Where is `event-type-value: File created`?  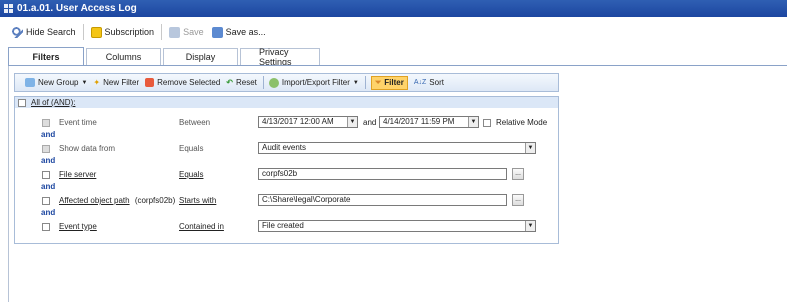 event-type-value: File created is located at coordinates (283, 225).